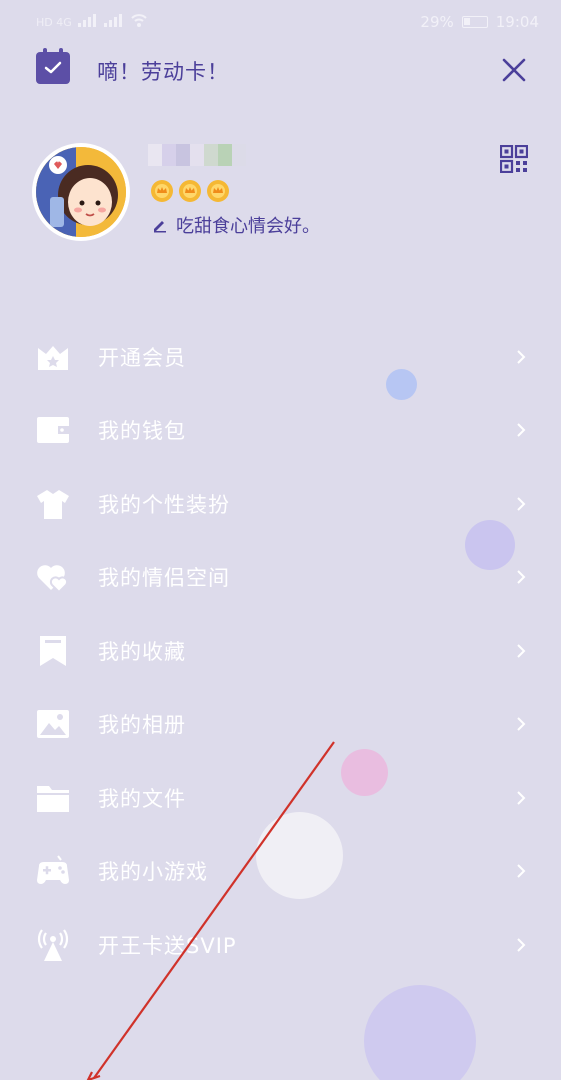  I want to click on annotation-arrow, so click(210, 910).